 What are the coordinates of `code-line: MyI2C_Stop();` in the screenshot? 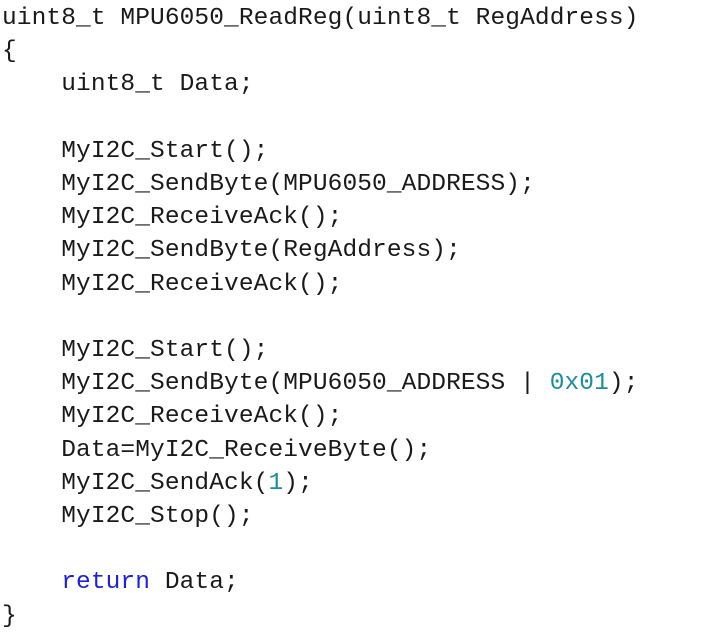 It's located at (128, 516).